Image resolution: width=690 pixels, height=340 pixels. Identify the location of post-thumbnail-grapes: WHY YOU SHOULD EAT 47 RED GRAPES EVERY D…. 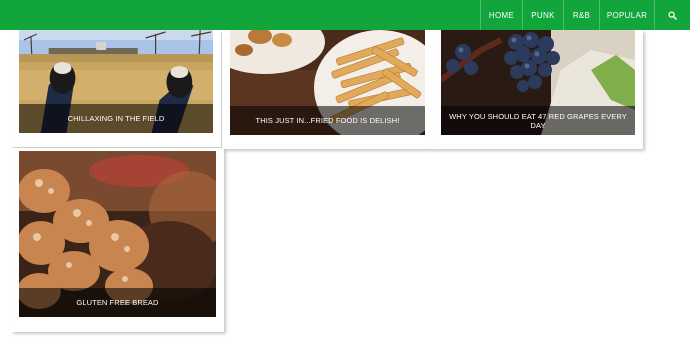
(538, 82).